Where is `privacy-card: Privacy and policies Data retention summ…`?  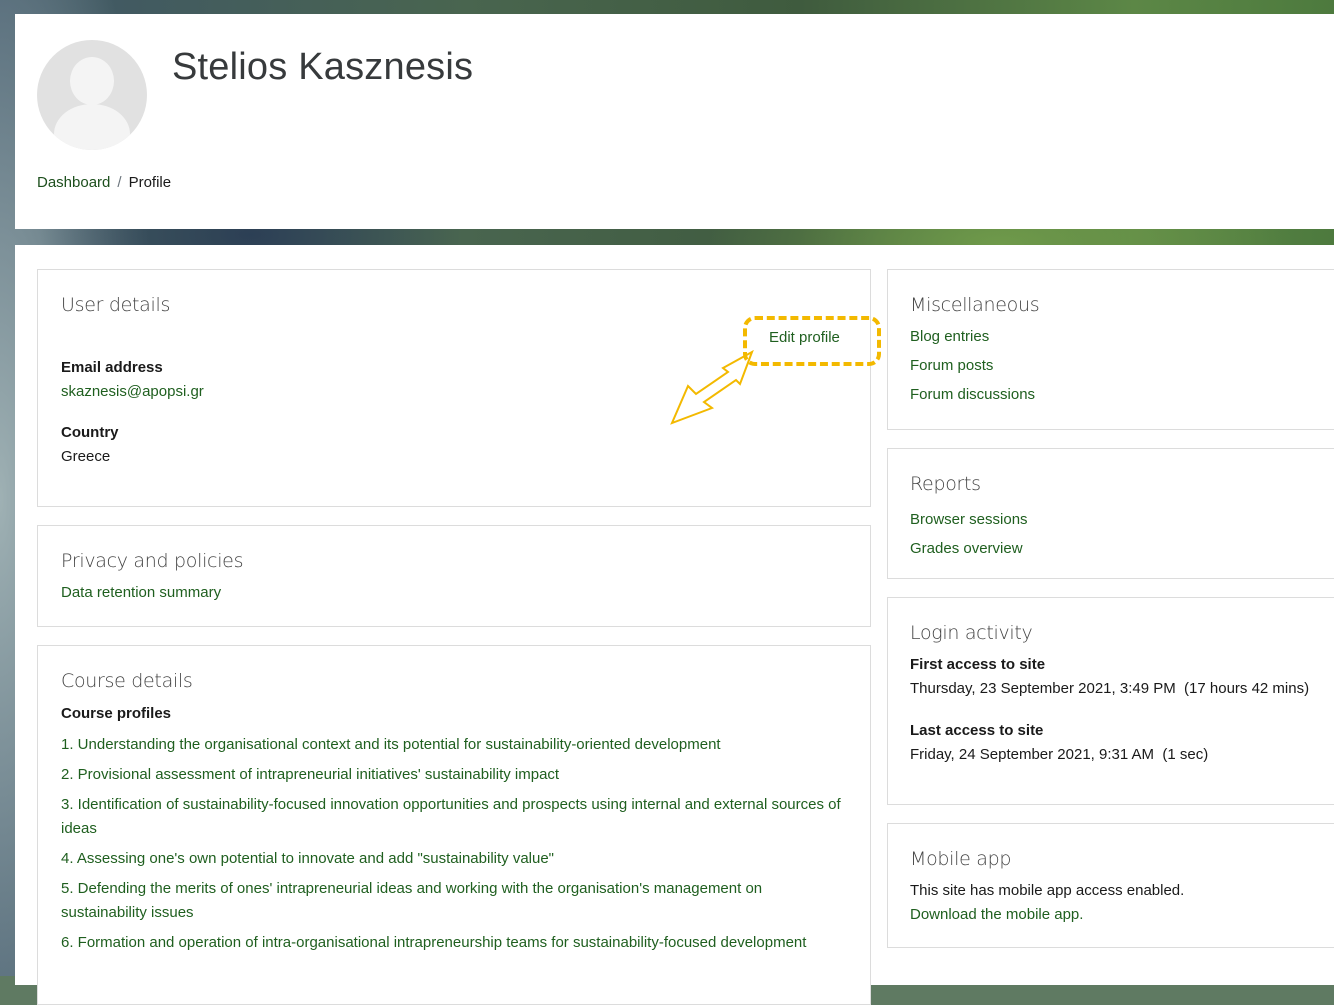
privacy-card: Privacy and policies Data retention summ… is located at coordinates (454, 576).